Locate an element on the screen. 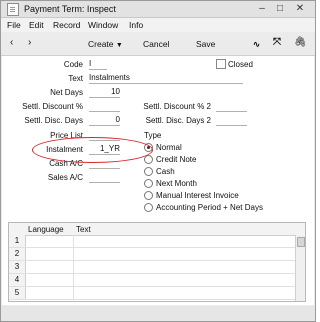 This screenshot has width=320, height=322. type-next-month-label: Next Month is located at coordinates (176, 183).